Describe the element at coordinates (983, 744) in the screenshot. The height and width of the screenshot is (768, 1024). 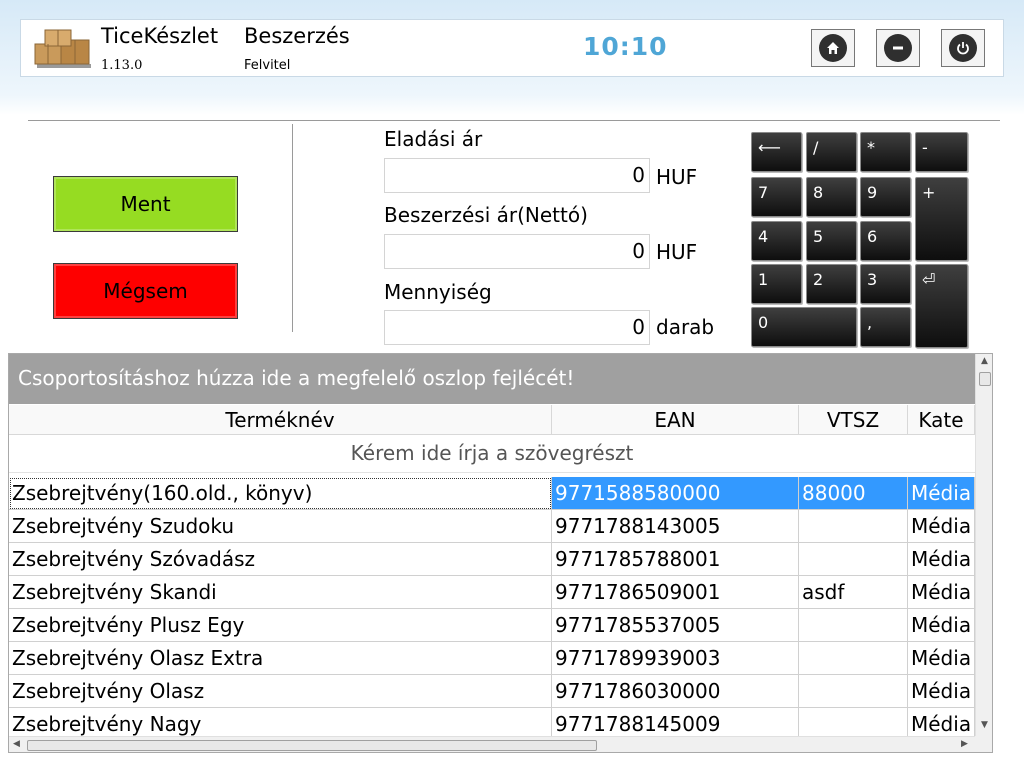
I see `scroll-corner` at that location.